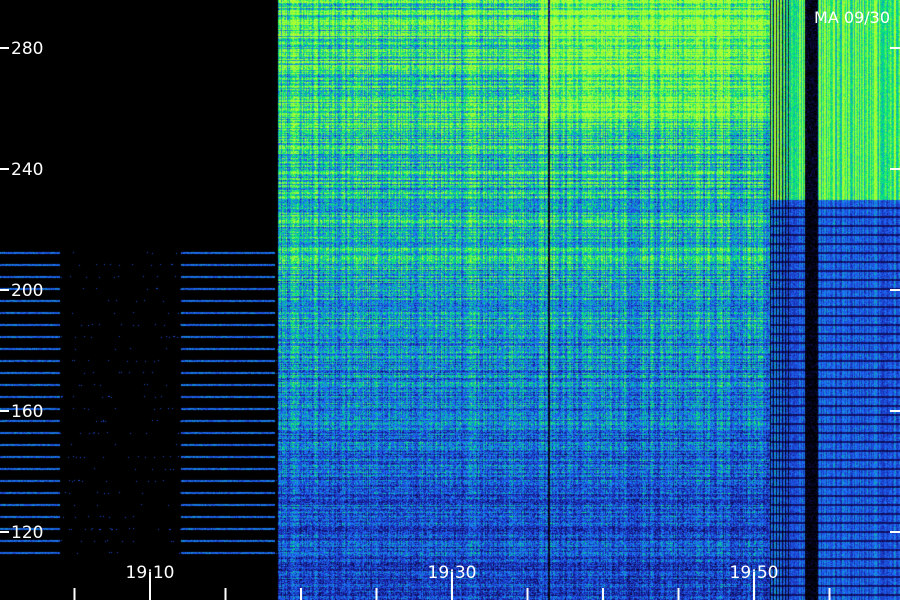 The image size is (900, 600). Describe the element at coordinates (852, 17) in the screenshot. I see `date-stamp: MA 09/30` at that location.